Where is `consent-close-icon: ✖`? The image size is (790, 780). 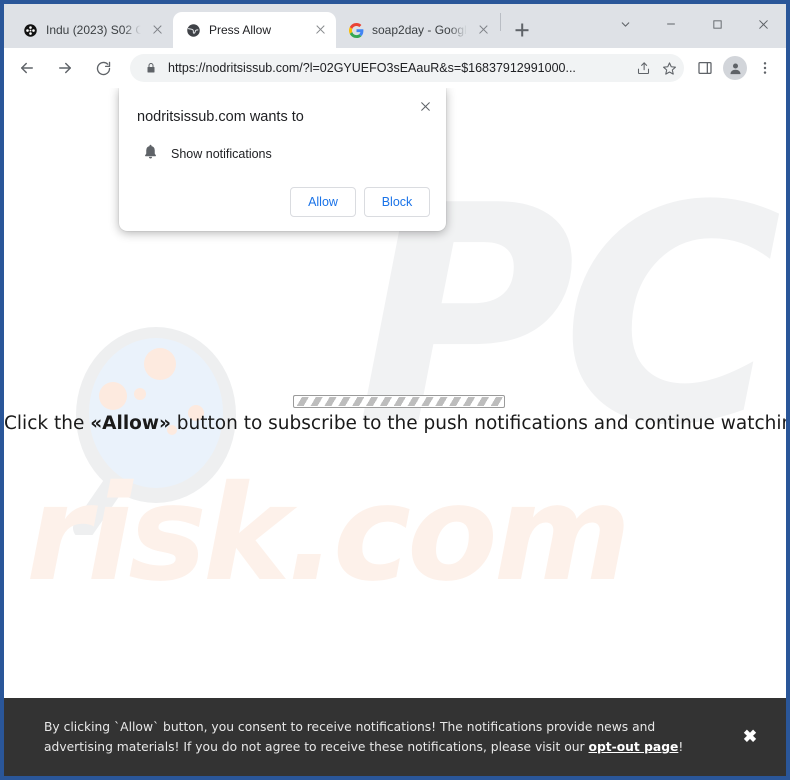 consent-close-icon: ✖ is located at coordinates (750, 737).